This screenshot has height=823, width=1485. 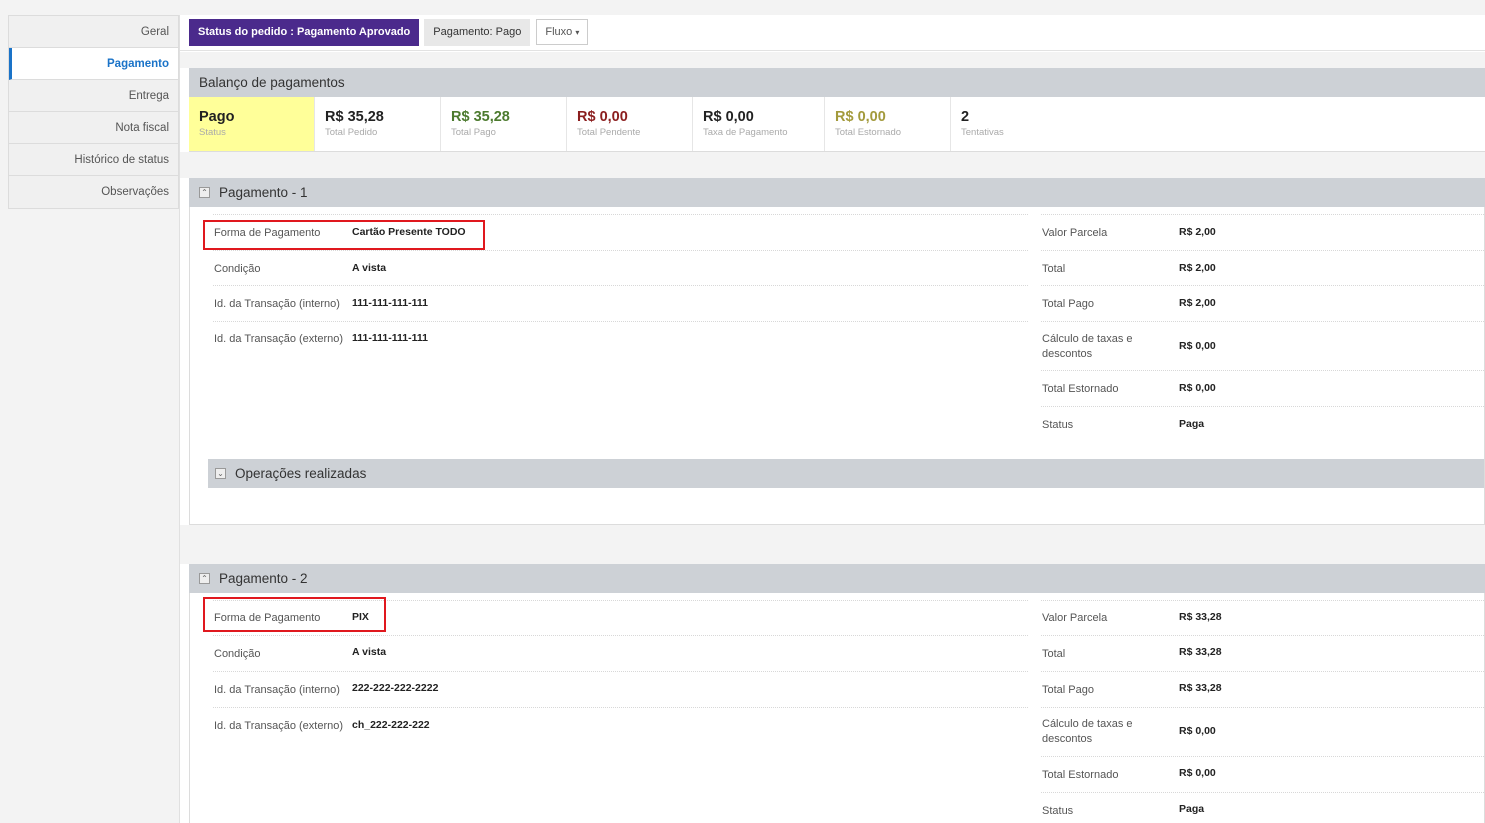 I want to click on tentativas-value: 2, so click(x=965, y=117).